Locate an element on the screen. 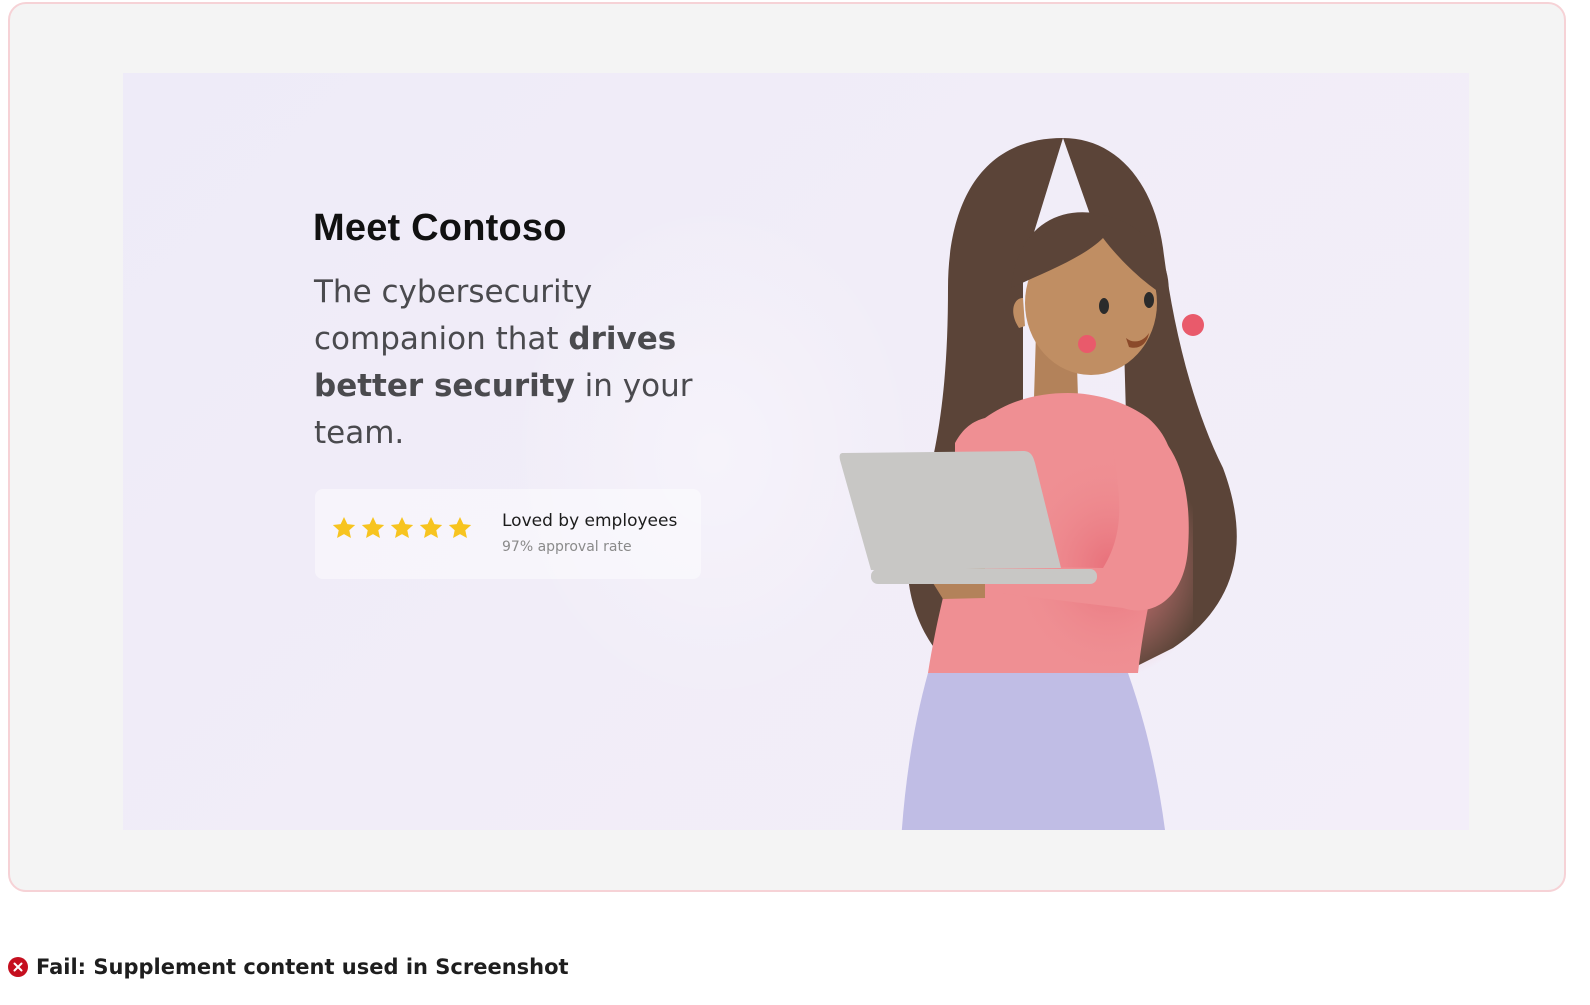 The image size is (1590, 1005). tagline-part-1: The cybersecurity companion that is located at coordinates (453, 315).